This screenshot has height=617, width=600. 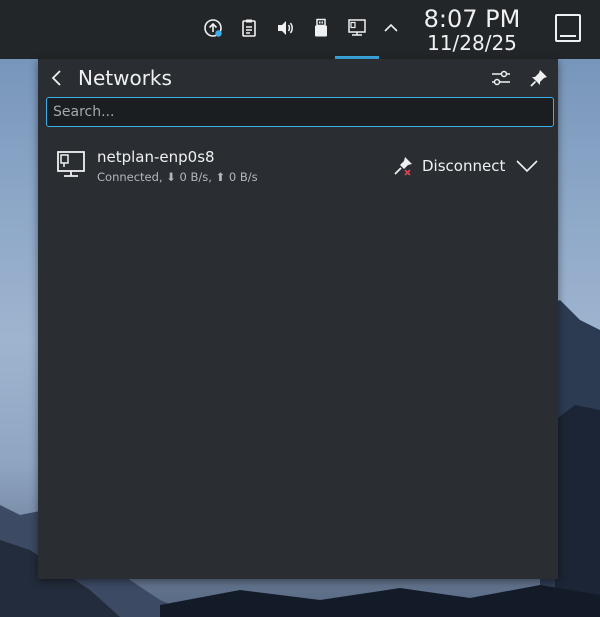 What do you see at coordinates (321, 28) in the screenshot?
I see `usb-drive-icon` at bounding box center [321, 28].